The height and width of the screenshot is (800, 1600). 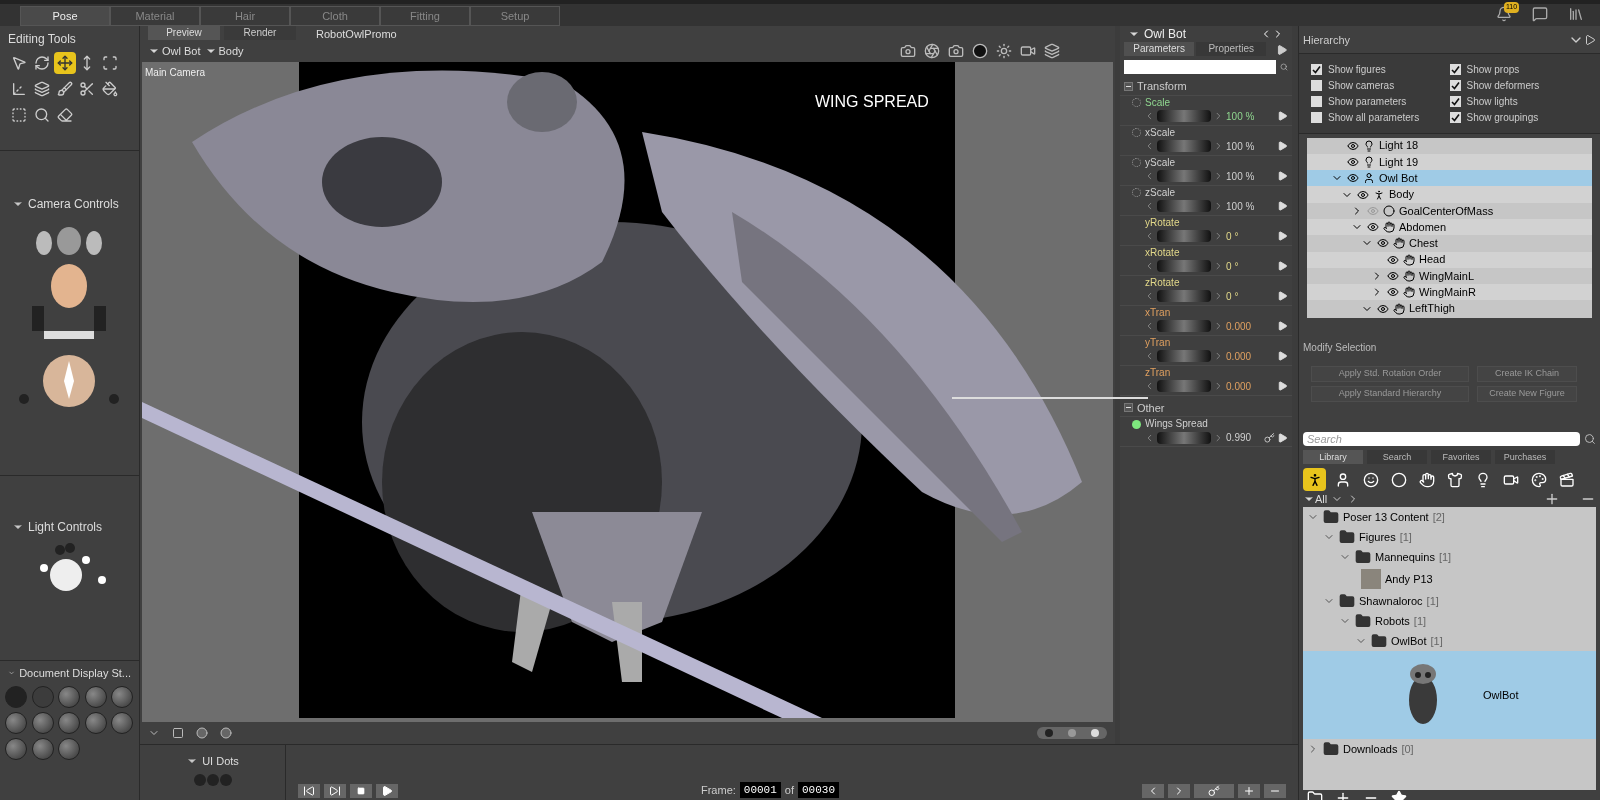 I want to click on library-folder: Poser 13 Content [2], so click(x=1449, y=517).